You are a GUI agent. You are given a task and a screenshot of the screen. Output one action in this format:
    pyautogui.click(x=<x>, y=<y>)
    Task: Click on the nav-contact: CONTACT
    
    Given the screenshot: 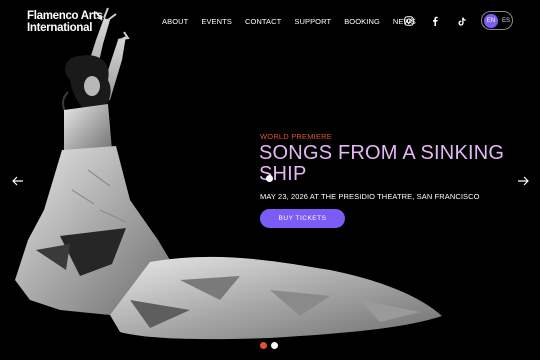 What is the action you would take?
    pyautogui.click(x=263, y=21)
    